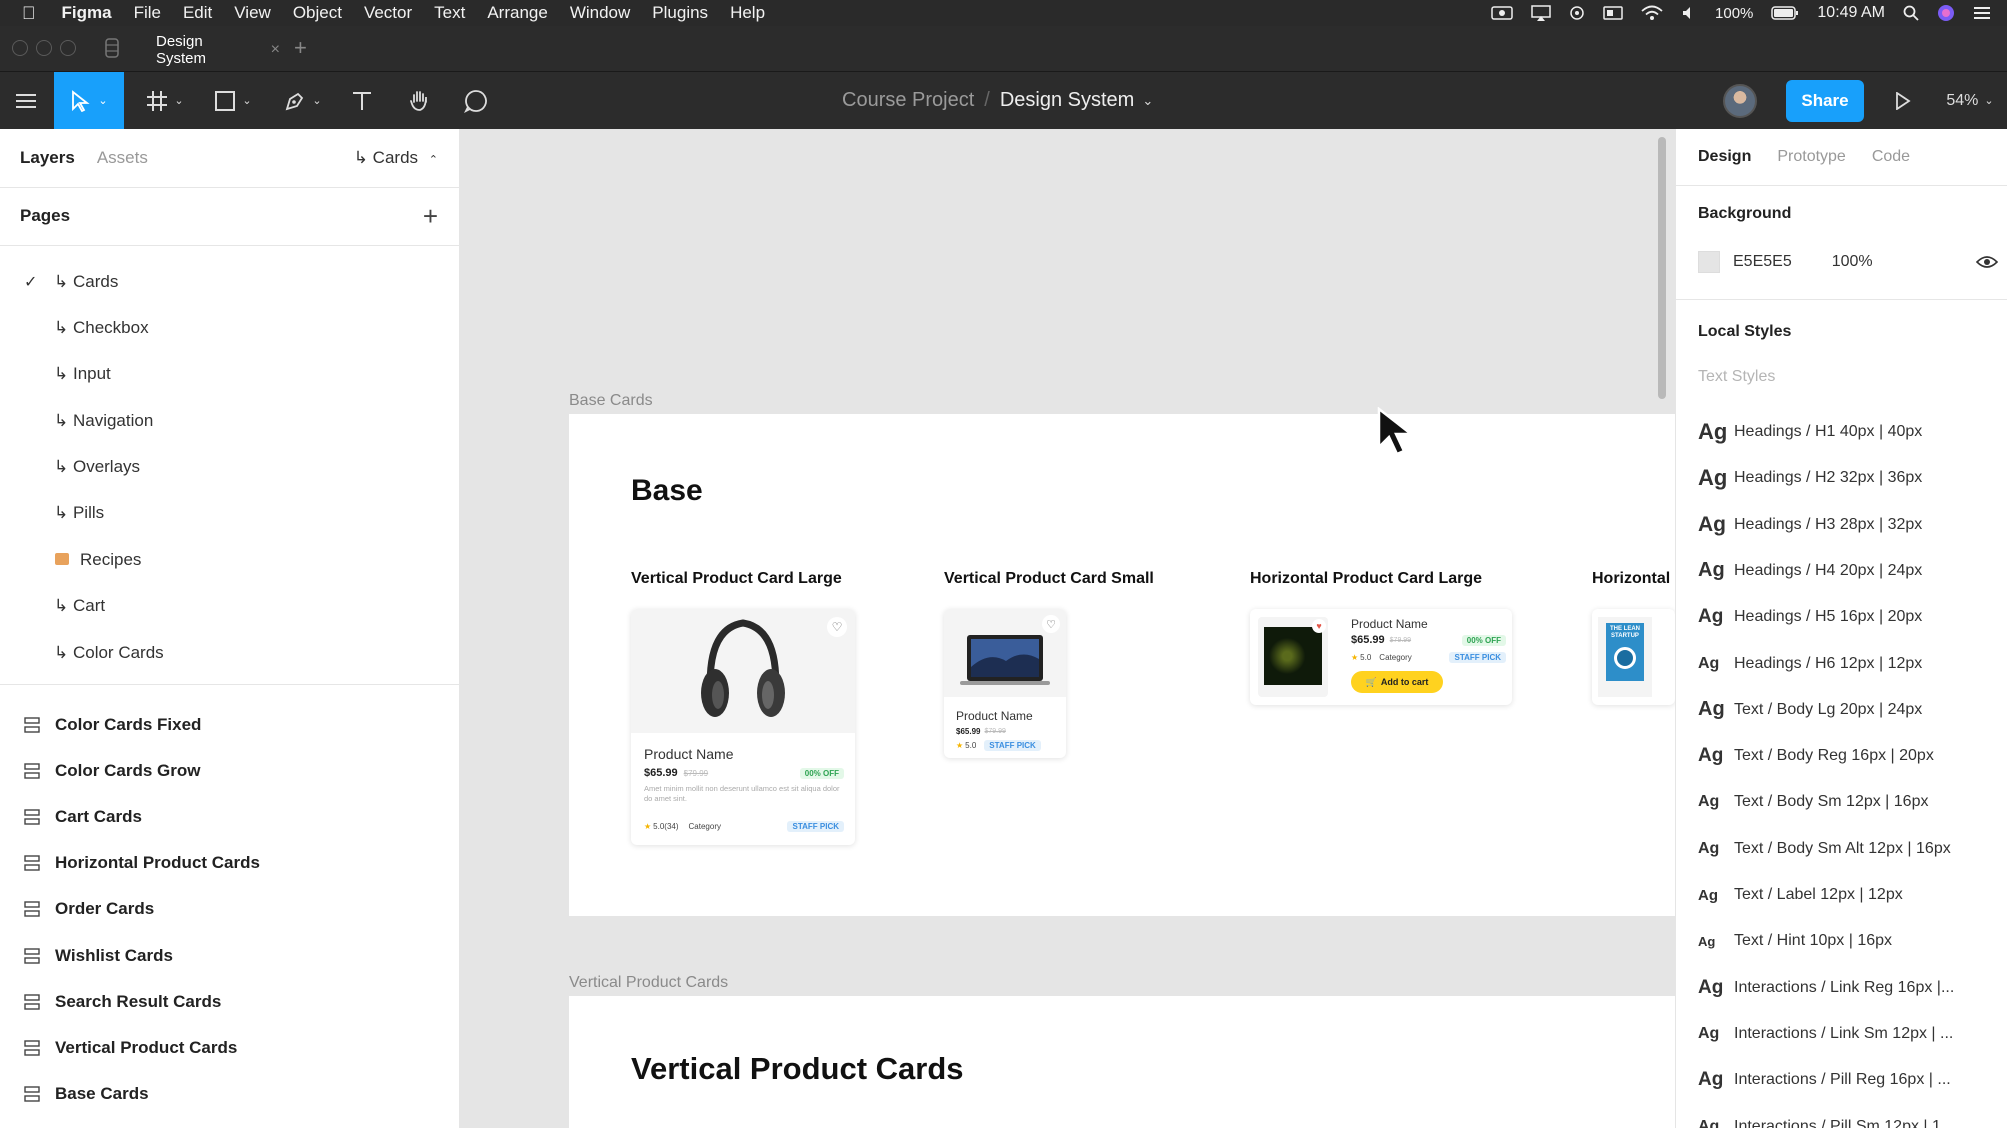  I want to click on file-name: Design System, so click(1067, 100).